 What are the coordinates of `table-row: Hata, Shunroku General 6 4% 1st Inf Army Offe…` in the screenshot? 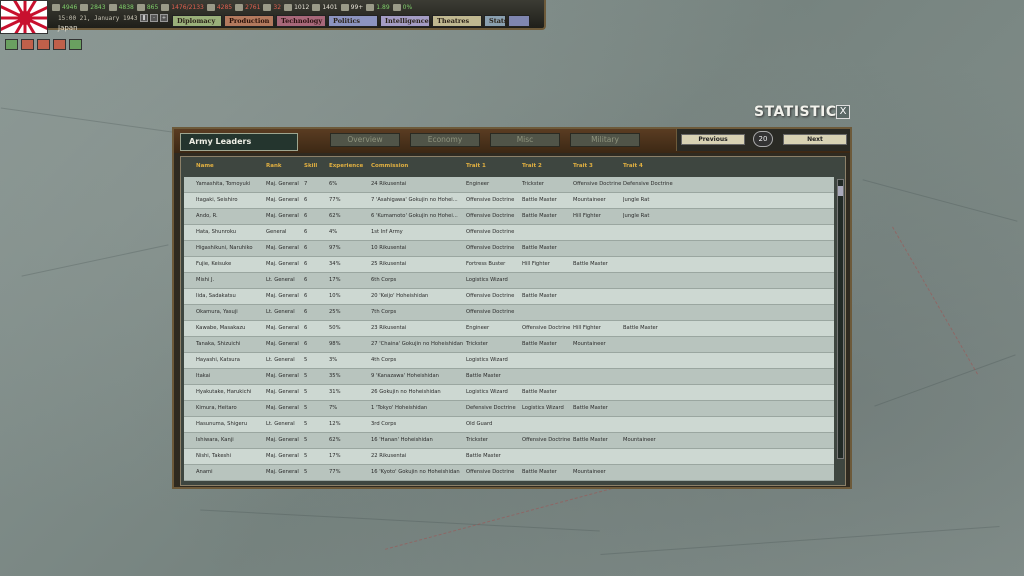 It's located at (509, 233).